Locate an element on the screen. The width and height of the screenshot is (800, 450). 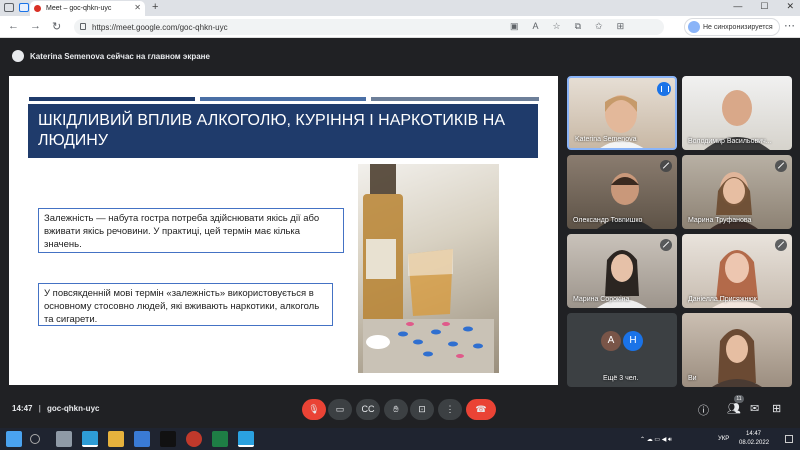
mic-off-icon: 🎙︎ is located at coordinates (314, 409).